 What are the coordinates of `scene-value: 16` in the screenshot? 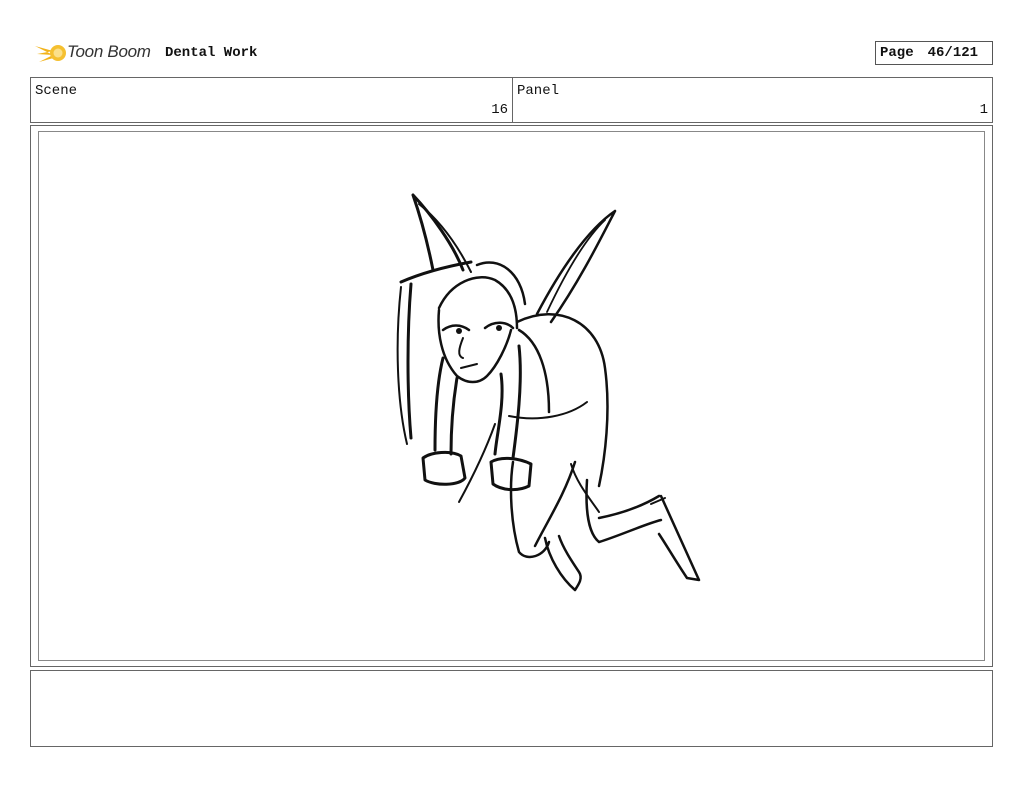 It's located at (499, 110).